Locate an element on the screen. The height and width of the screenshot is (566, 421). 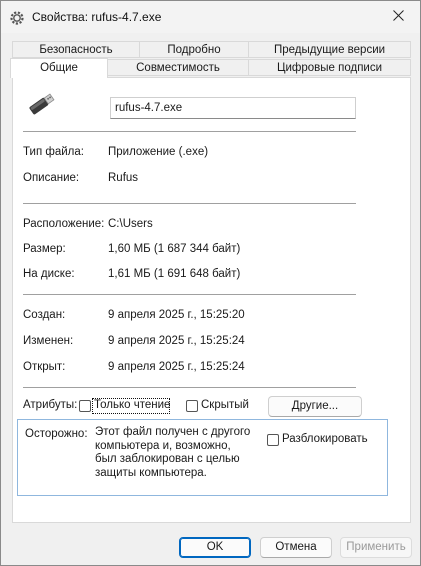
hidden-label: Скрытый is located at coordinates (225, 405).